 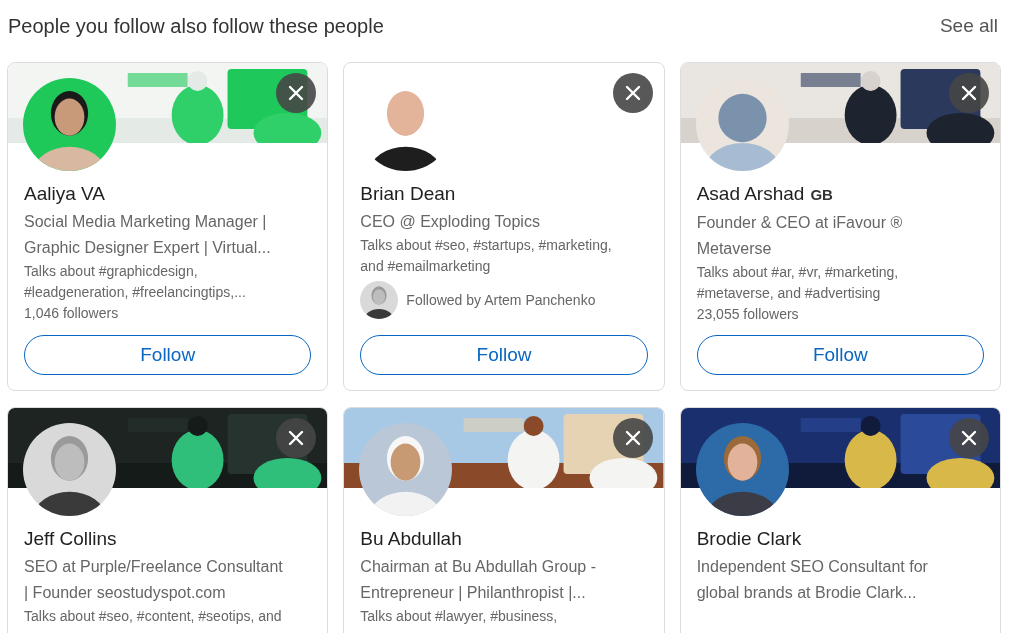 What do you see at coordinates (154, 580) in the screenshot?
I see `headline-text: SEO at Purple/Freelance Consultant | Founder seostudyspot.com` at bounding box center [154, 580].